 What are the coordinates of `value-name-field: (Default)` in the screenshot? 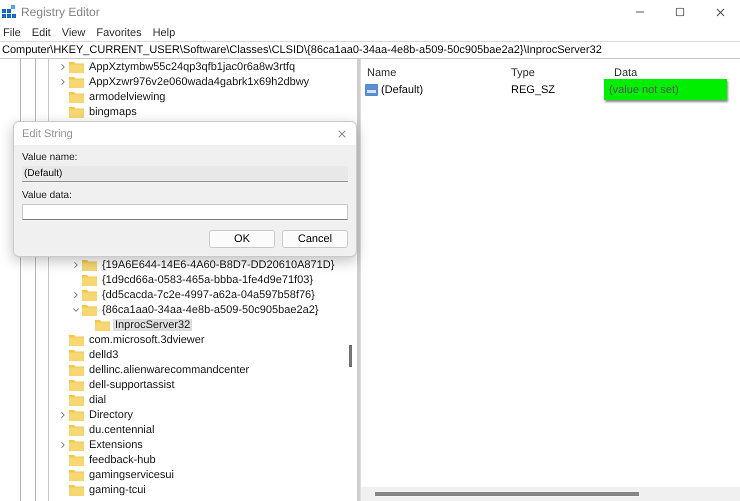 It's located at (185, 174).